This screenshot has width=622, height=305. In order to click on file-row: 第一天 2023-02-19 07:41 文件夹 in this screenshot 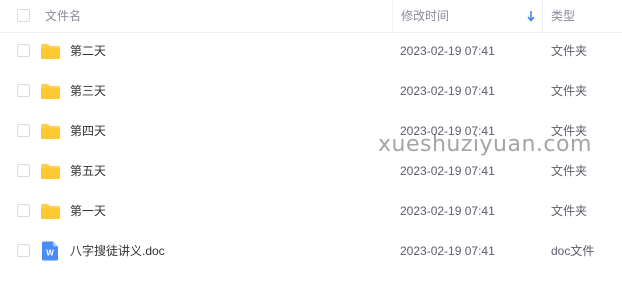, I will do `click(311, 211)`.